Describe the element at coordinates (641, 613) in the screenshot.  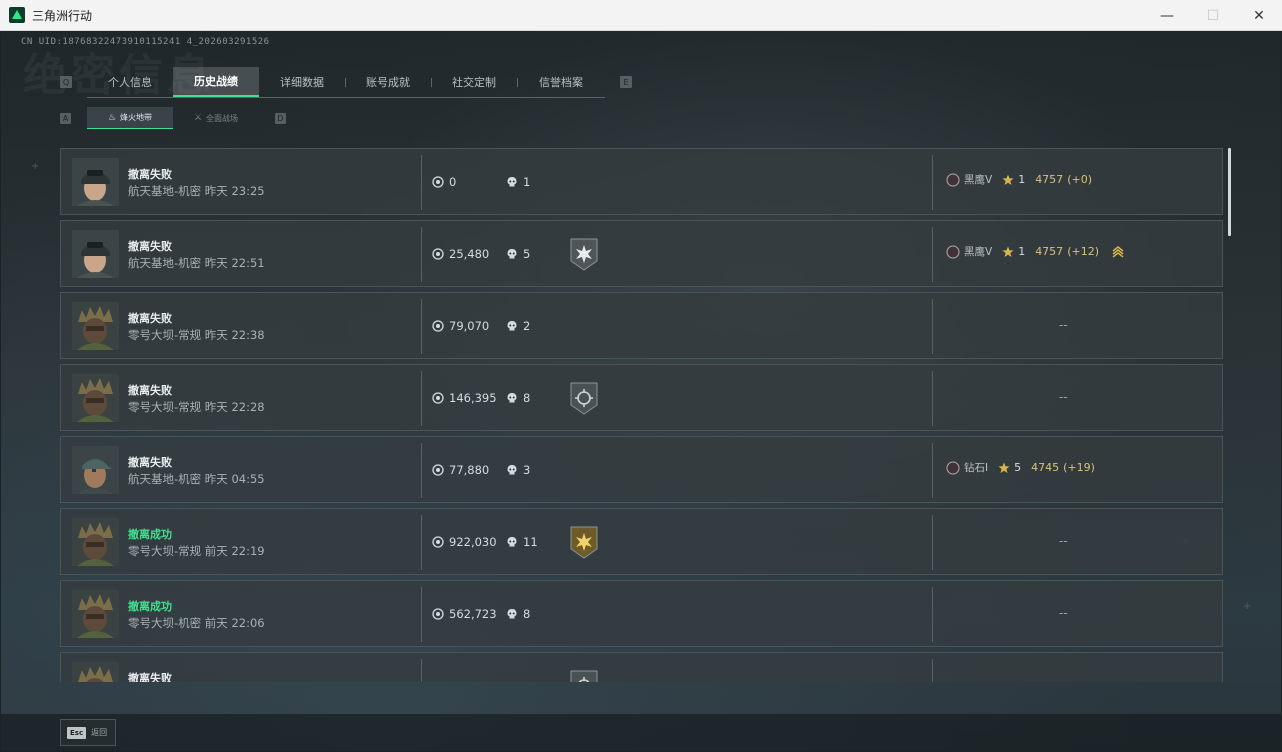
I see `match-row: 撤离成功零号大坝-机密 前天 22:06 562,723 8 --` at that location.